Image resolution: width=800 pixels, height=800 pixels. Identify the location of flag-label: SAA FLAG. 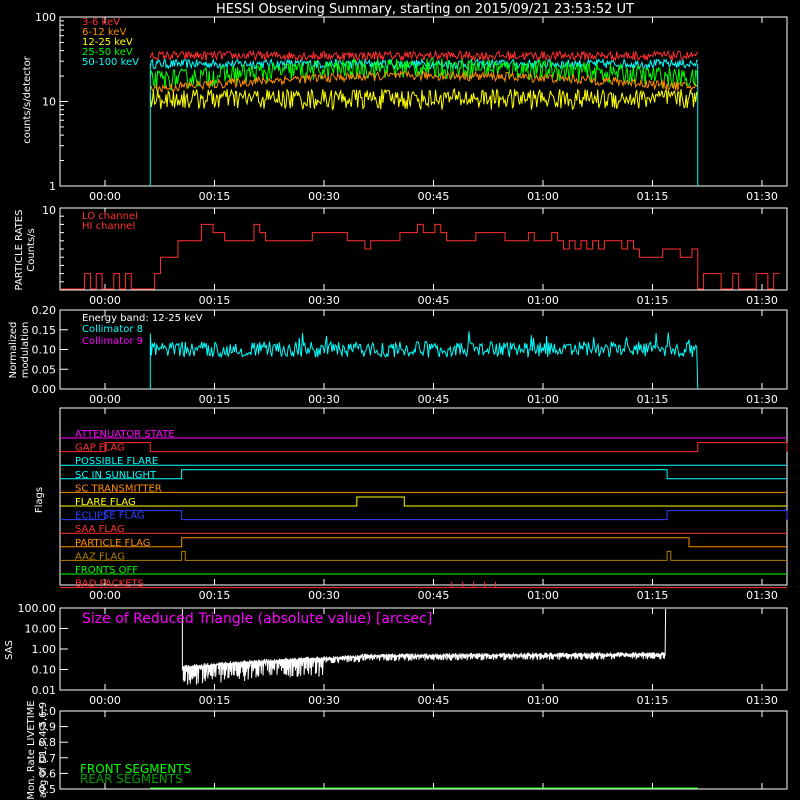
(100, 529).